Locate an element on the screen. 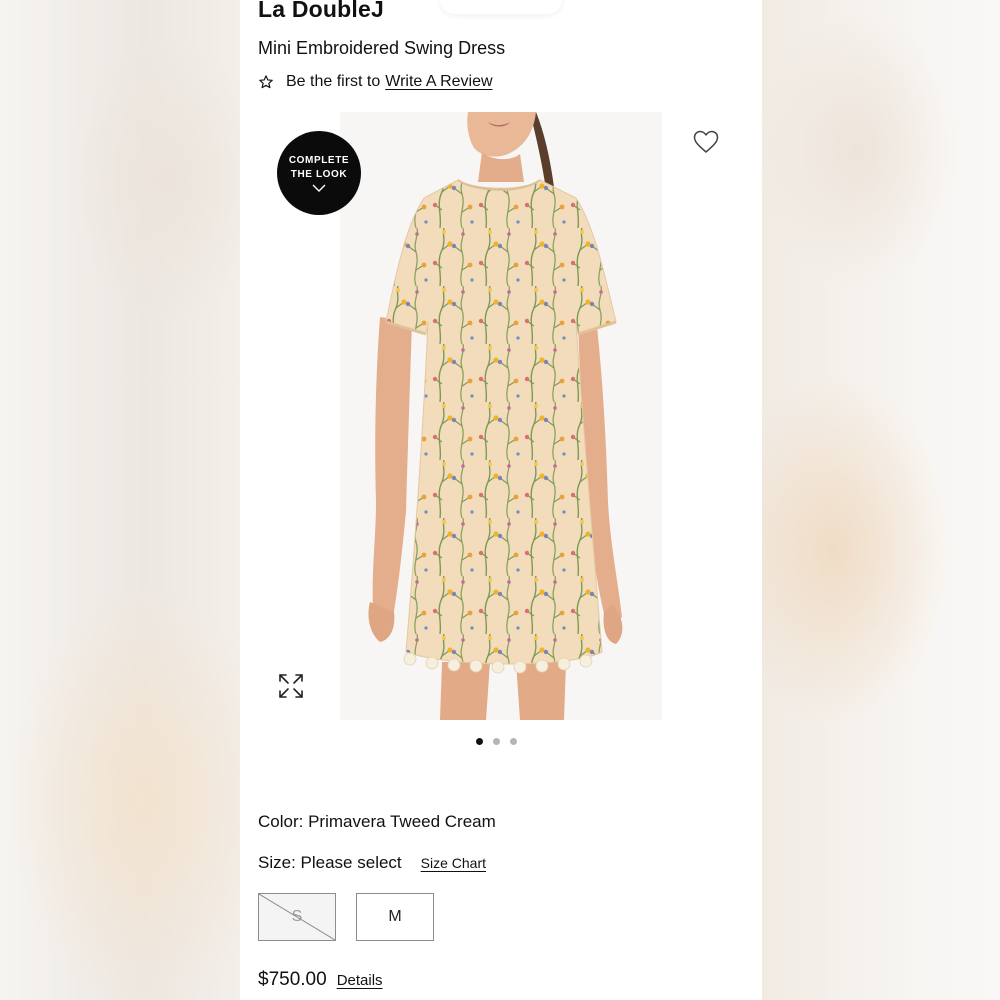 This screenshot has height=1000, width=1000. carousel-dots is located at coordinates (496, 741).